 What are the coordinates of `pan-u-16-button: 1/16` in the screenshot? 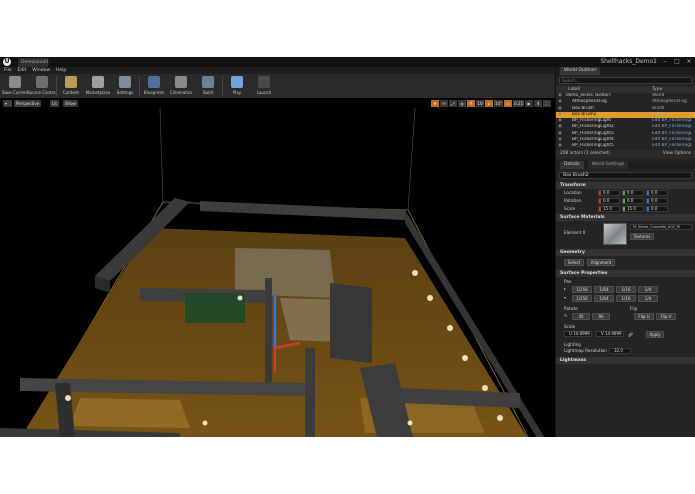 It's located at (626, 289).